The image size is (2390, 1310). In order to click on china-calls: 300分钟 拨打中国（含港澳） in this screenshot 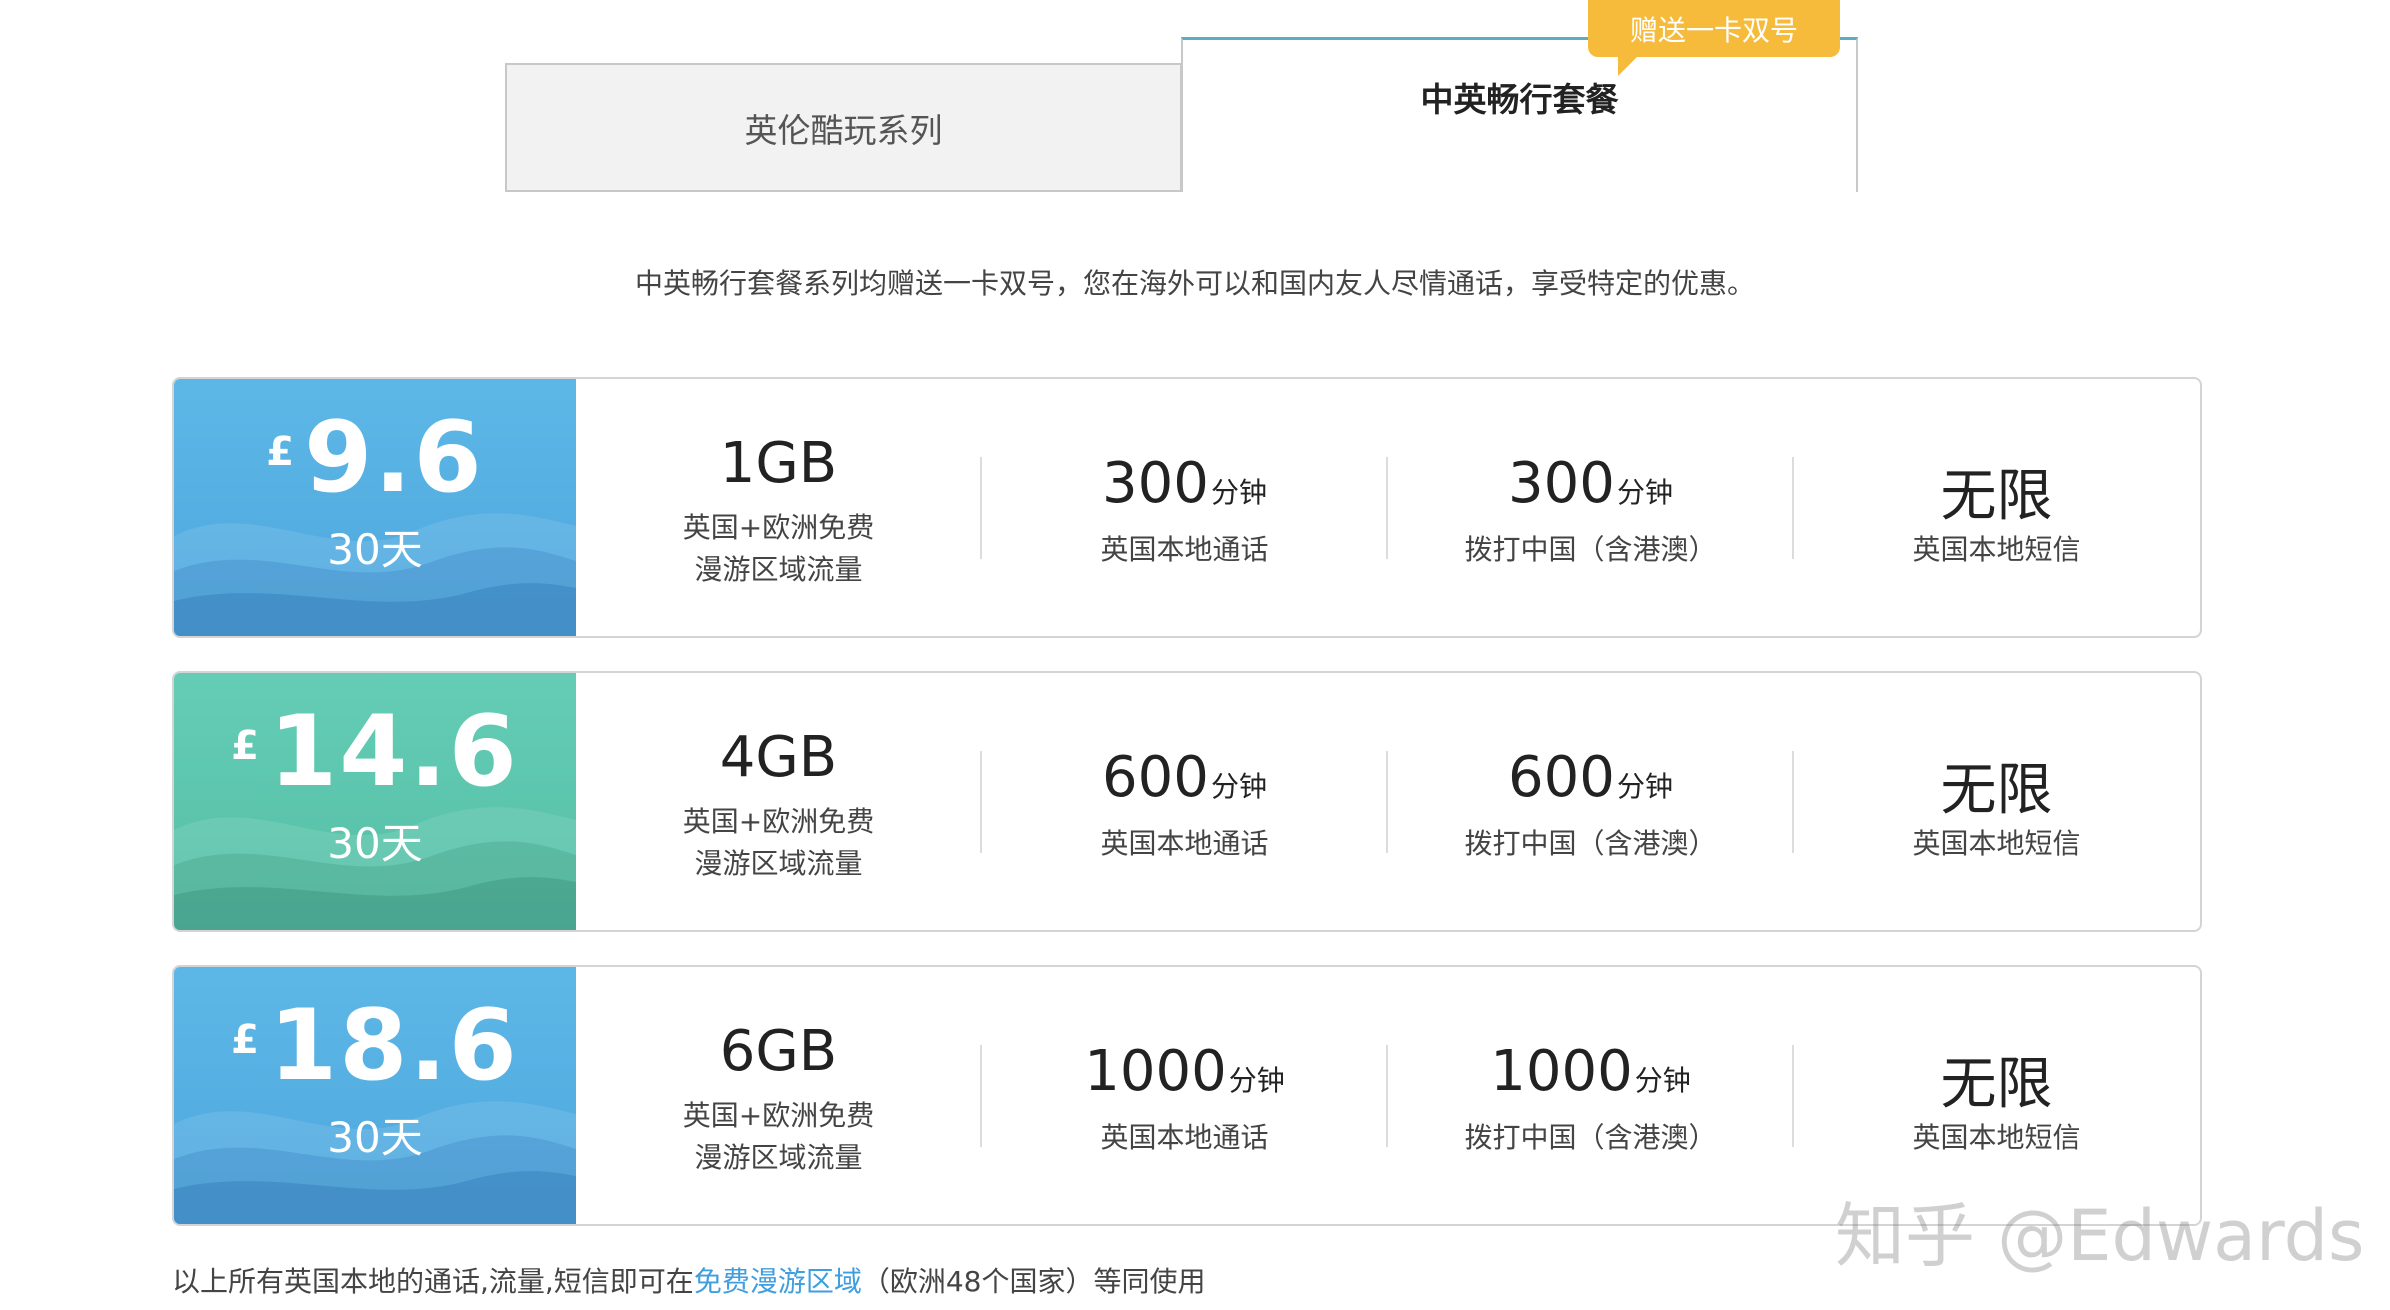, I will do `click(1590, 507)`.